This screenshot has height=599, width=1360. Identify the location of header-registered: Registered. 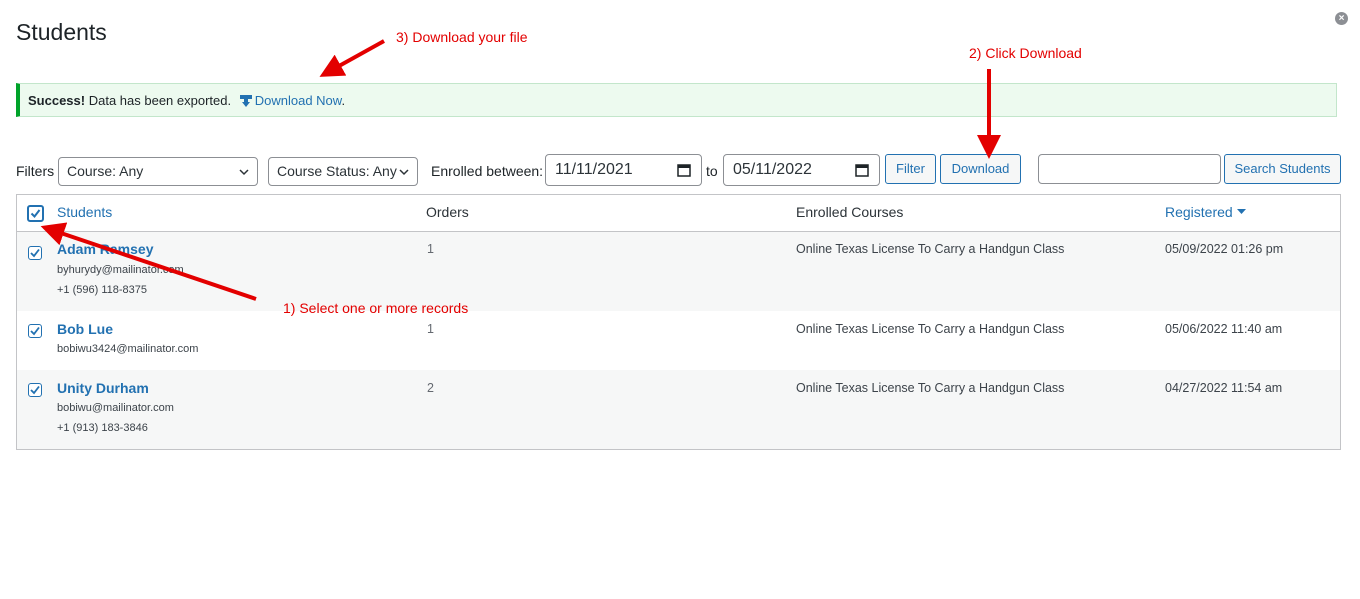
(1205, 212).